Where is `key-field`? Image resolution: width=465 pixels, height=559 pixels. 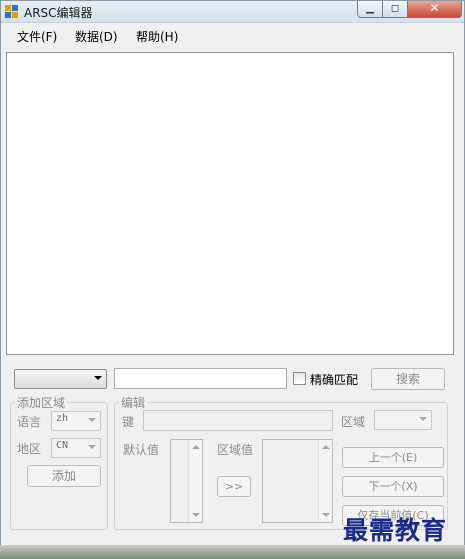 key-field is located at coordinates (238, 420).